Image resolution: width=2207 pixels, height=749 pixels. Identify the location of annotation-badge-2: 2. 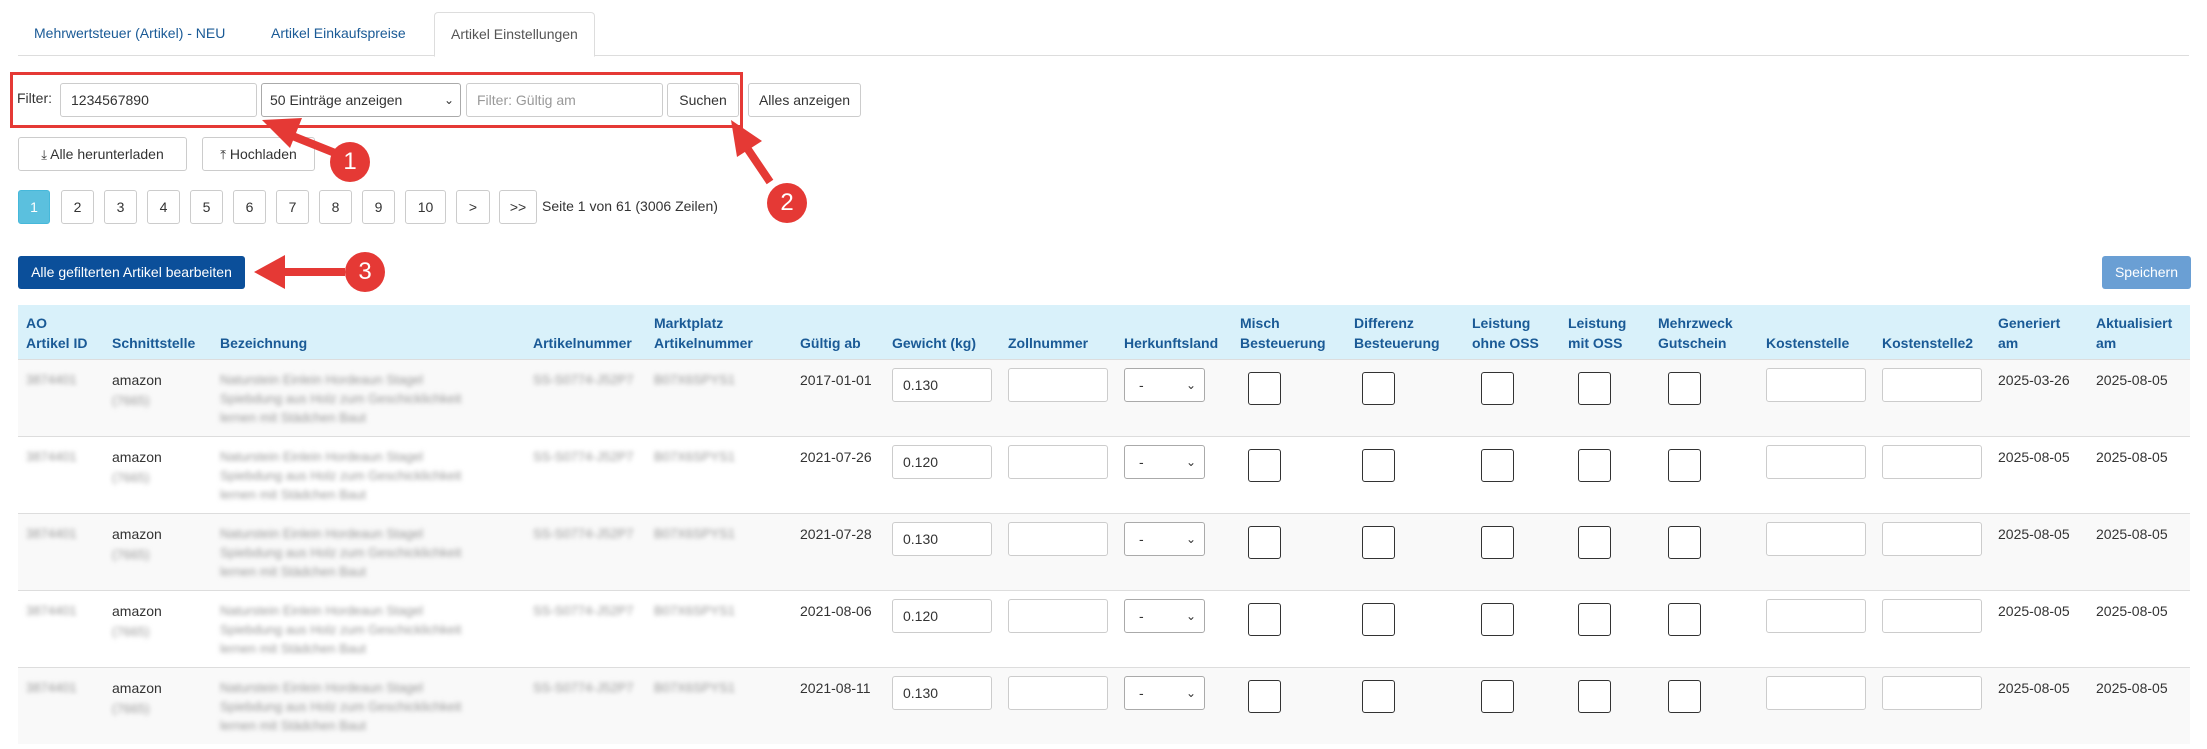
(787, 203).